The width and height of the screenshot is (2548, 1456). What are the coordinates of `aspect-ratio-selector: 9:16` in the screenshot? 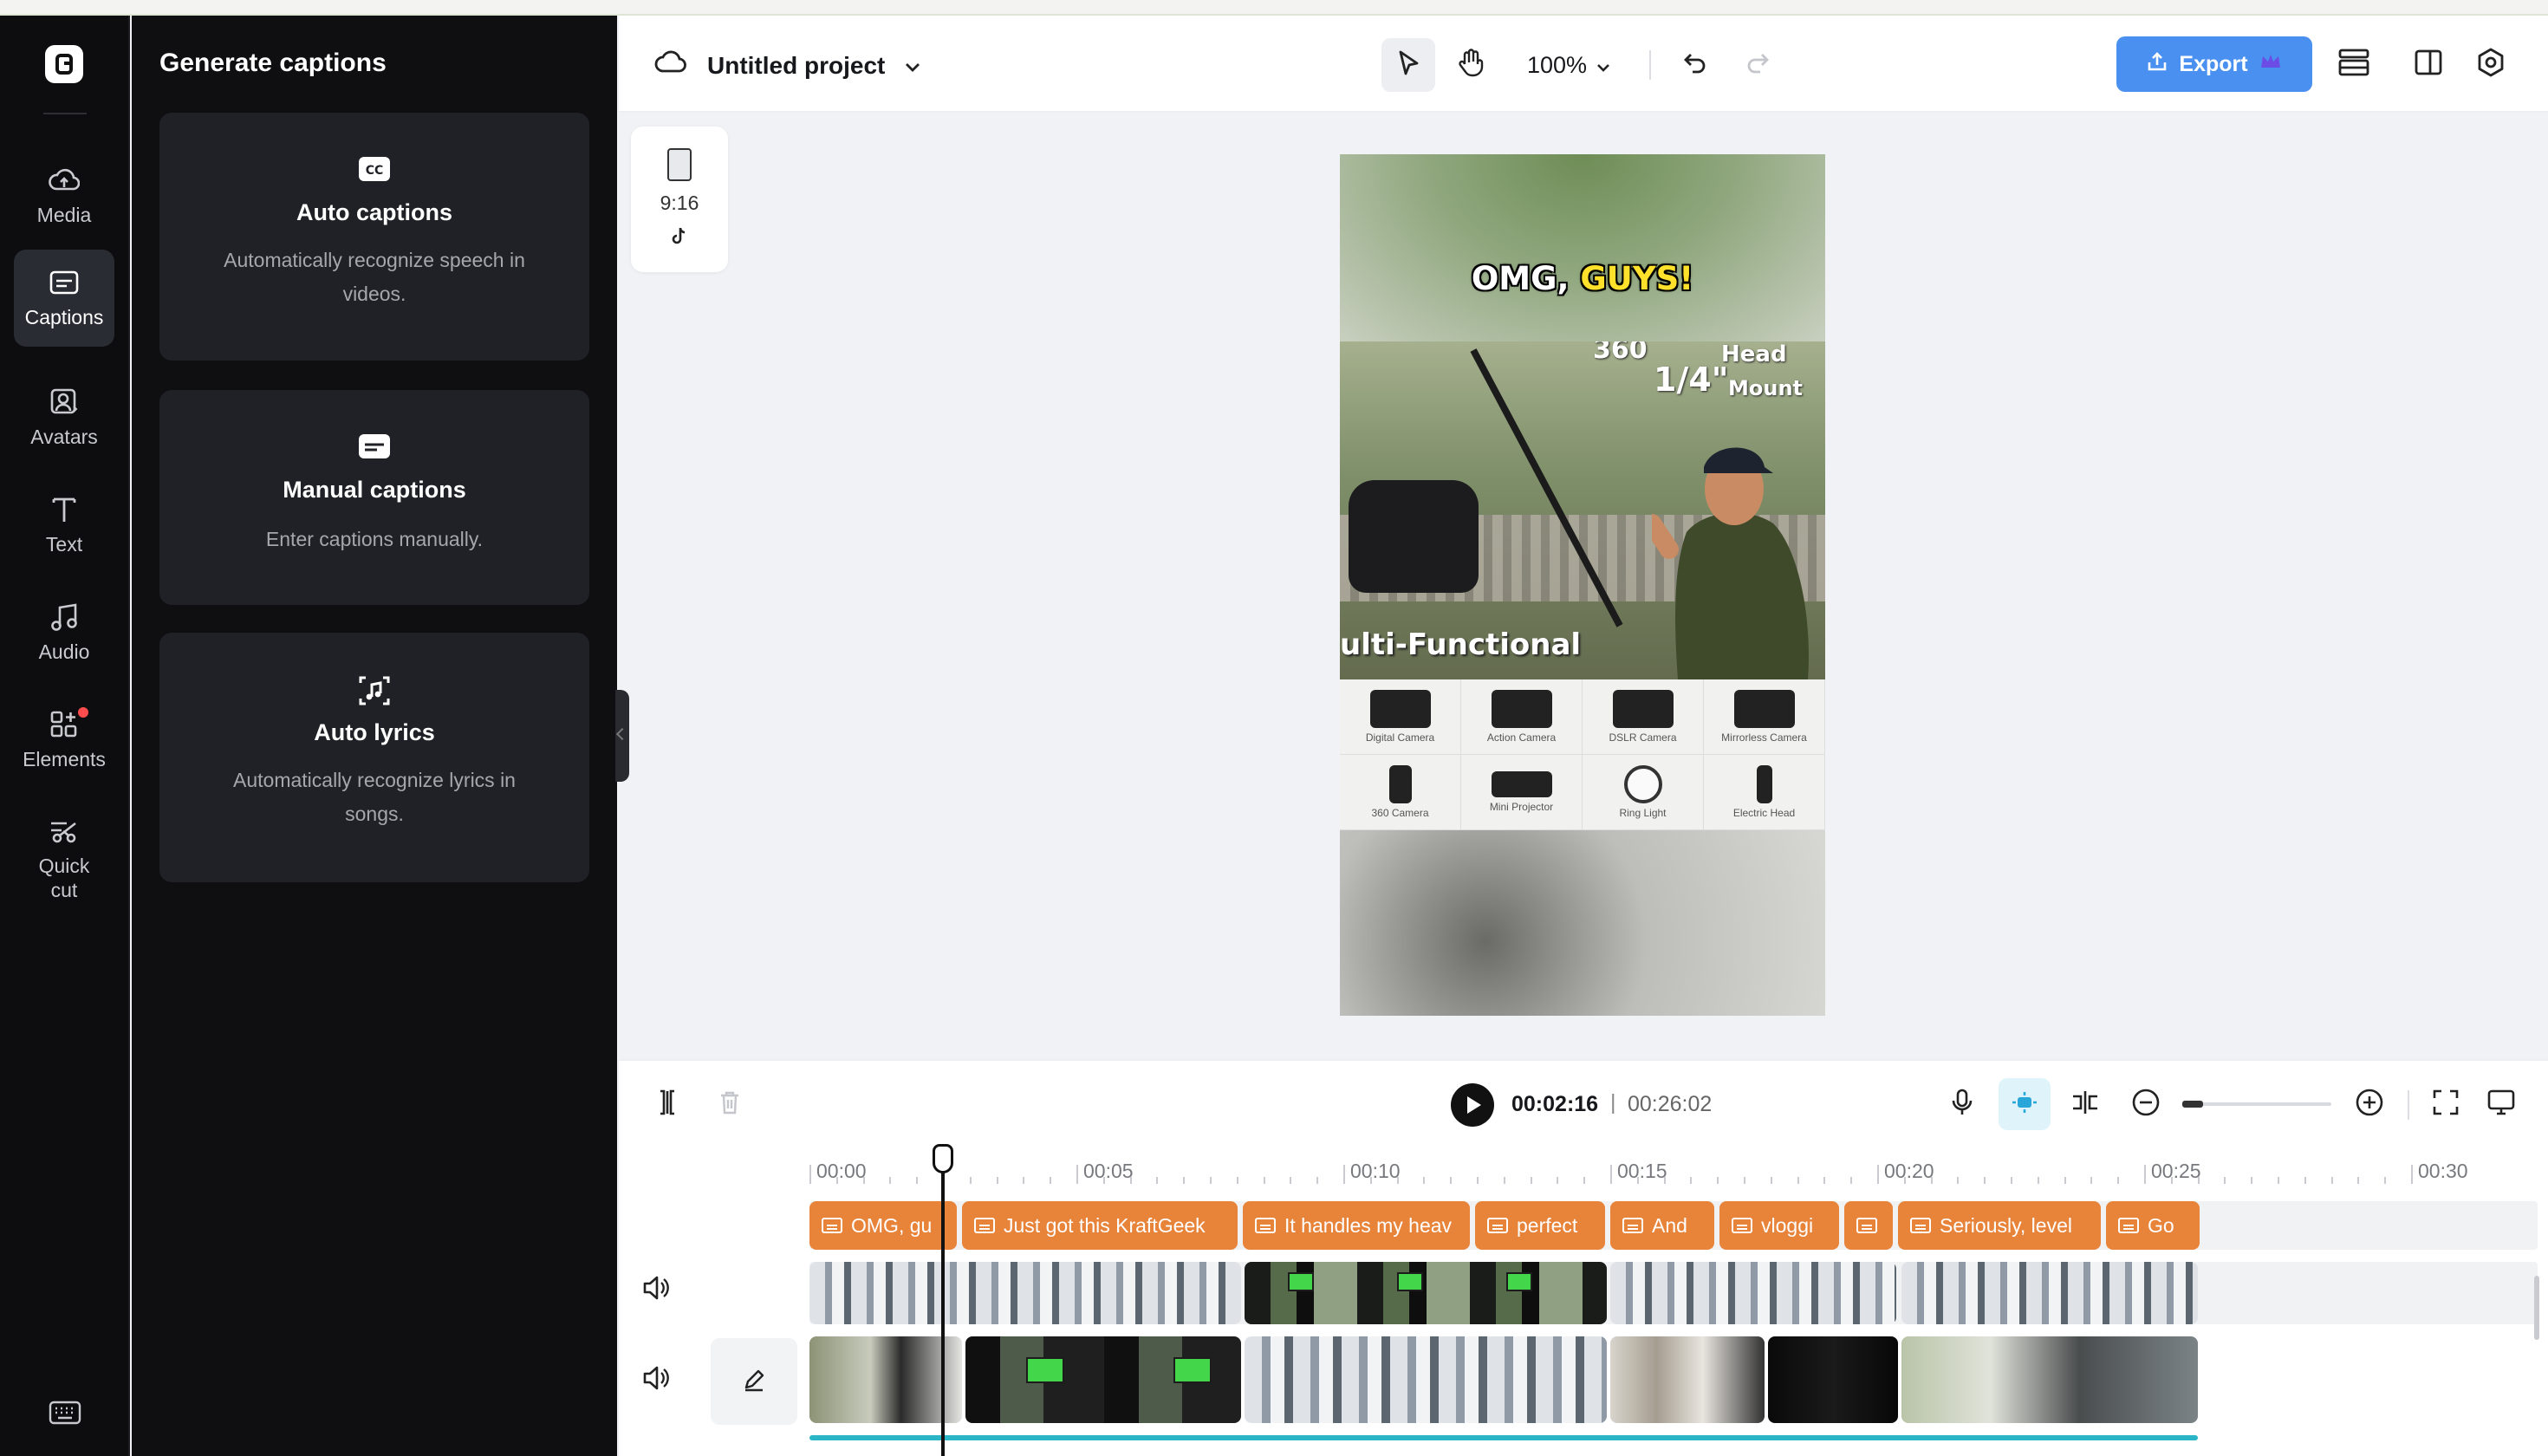 It's located at (679, 199).